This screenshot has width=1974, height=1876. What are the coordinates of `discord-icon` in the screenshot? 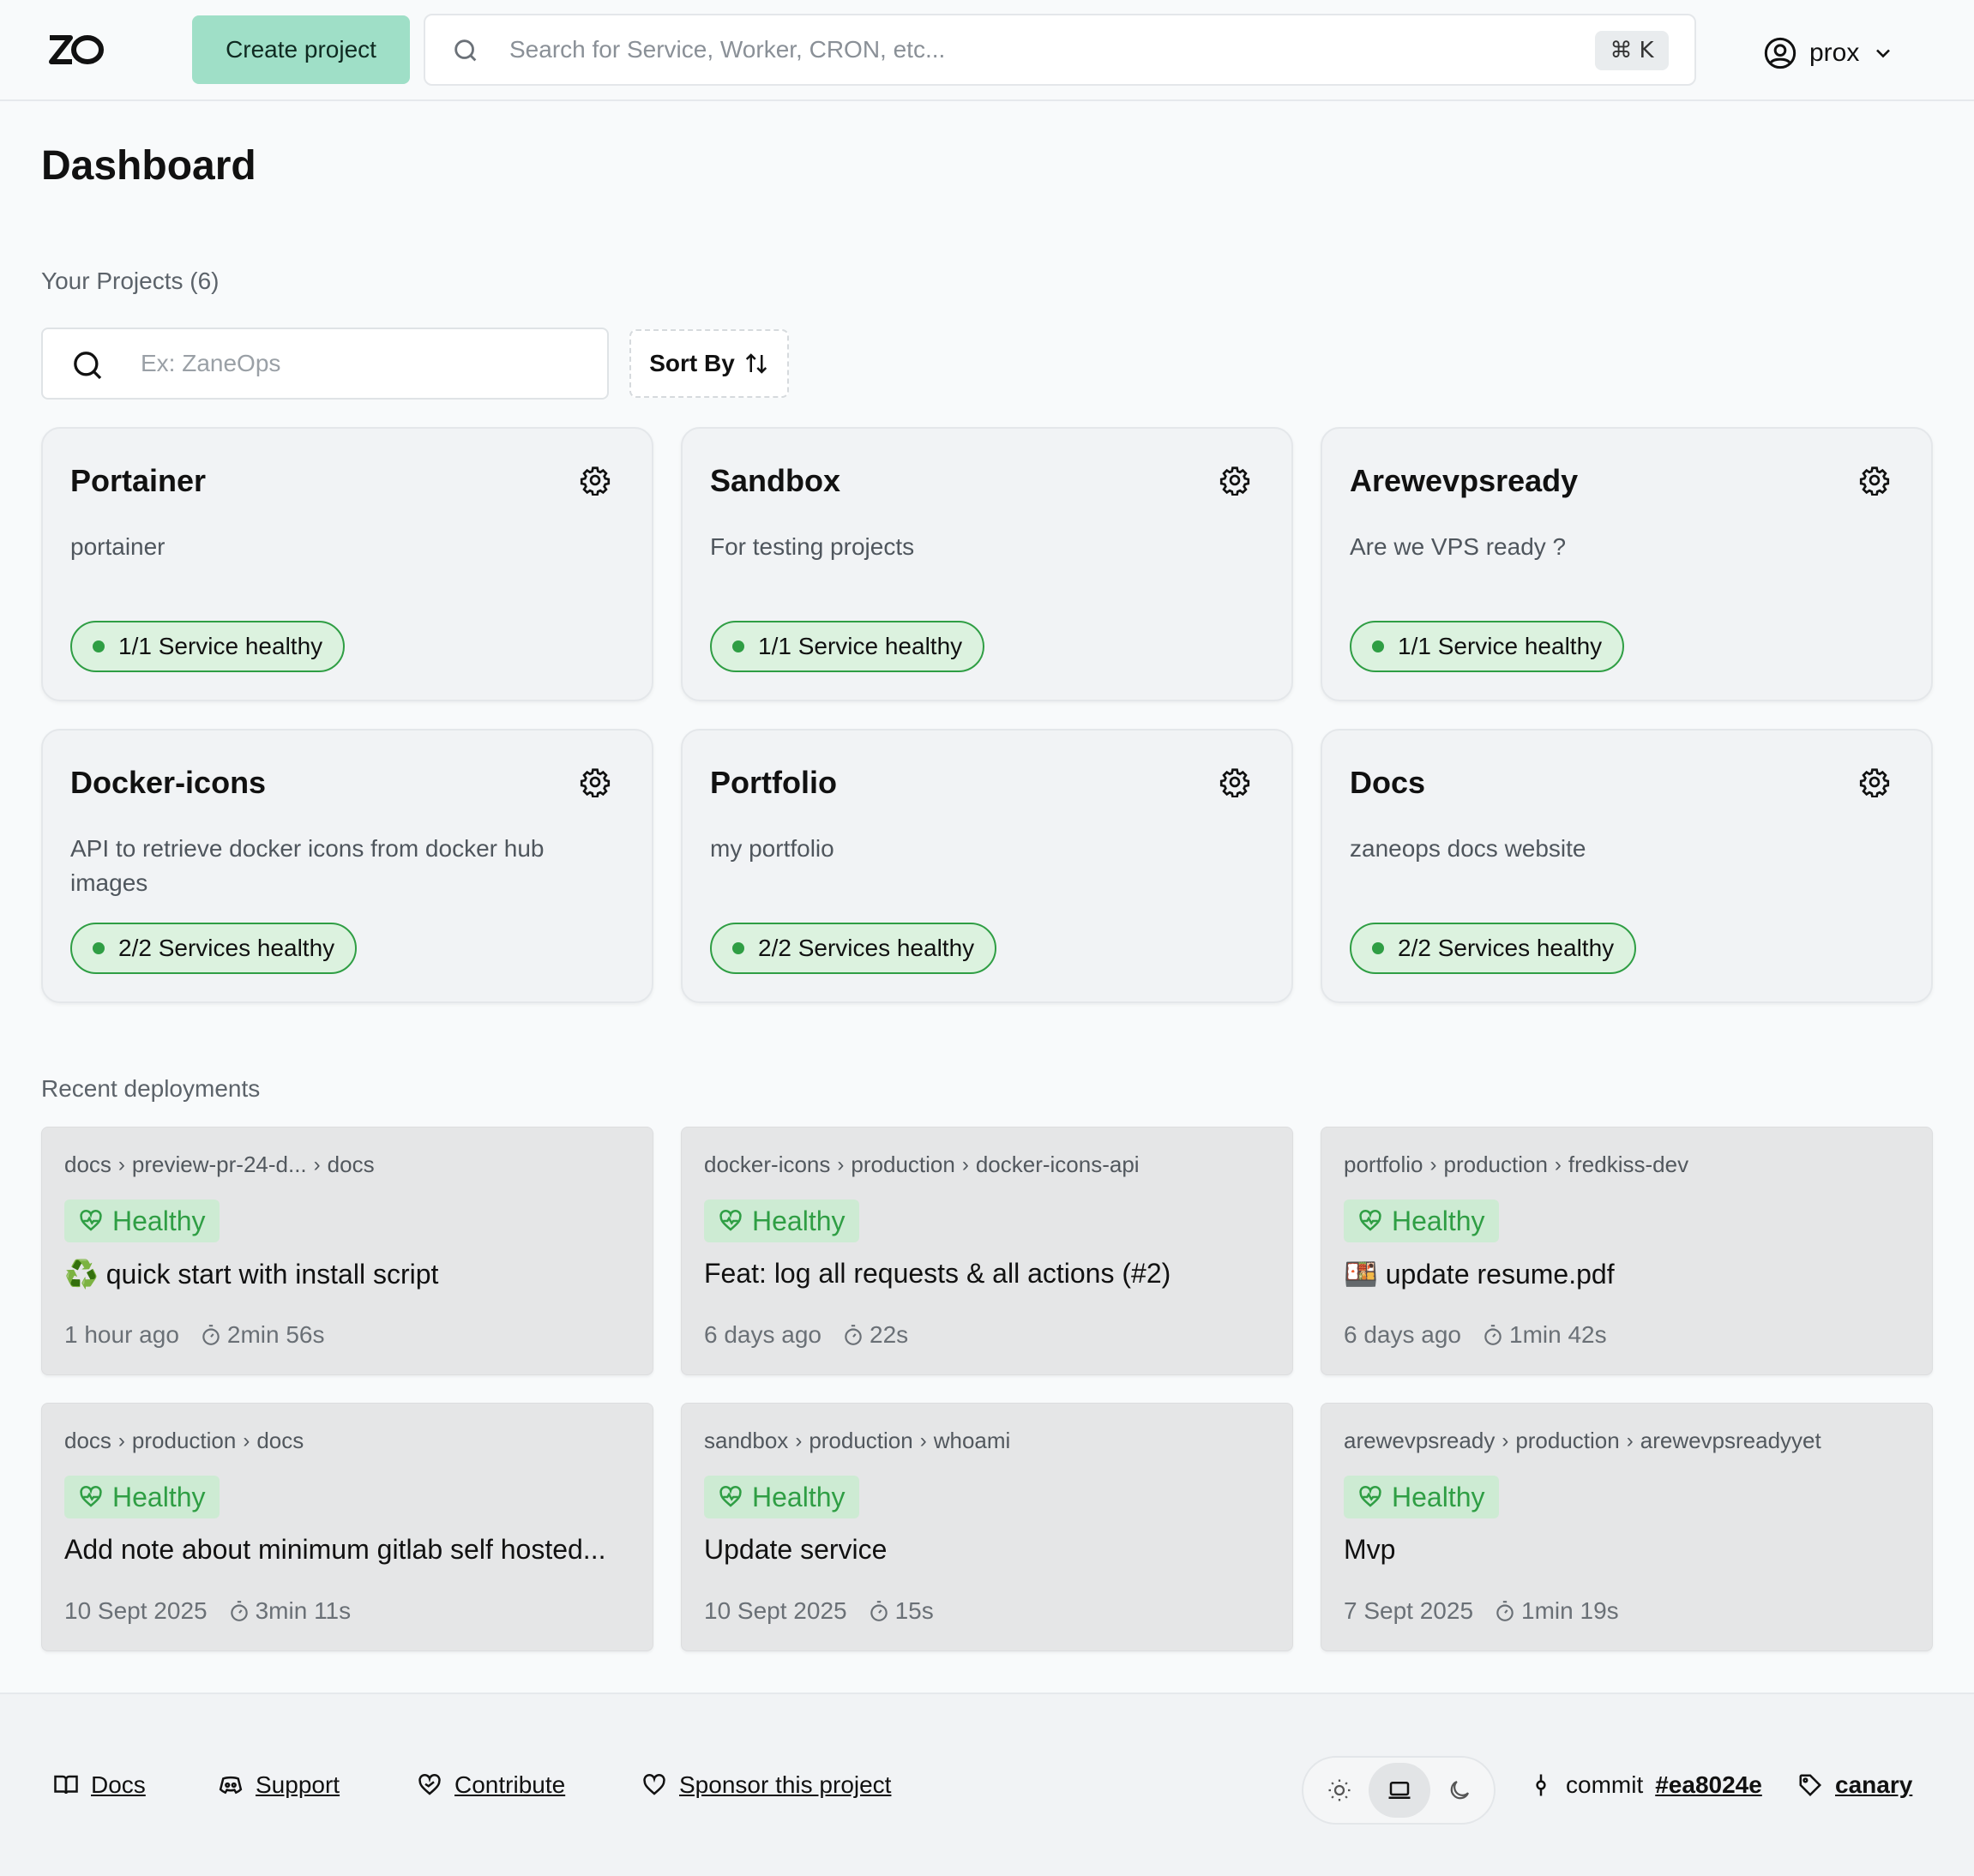 It's located at (231, 1785).